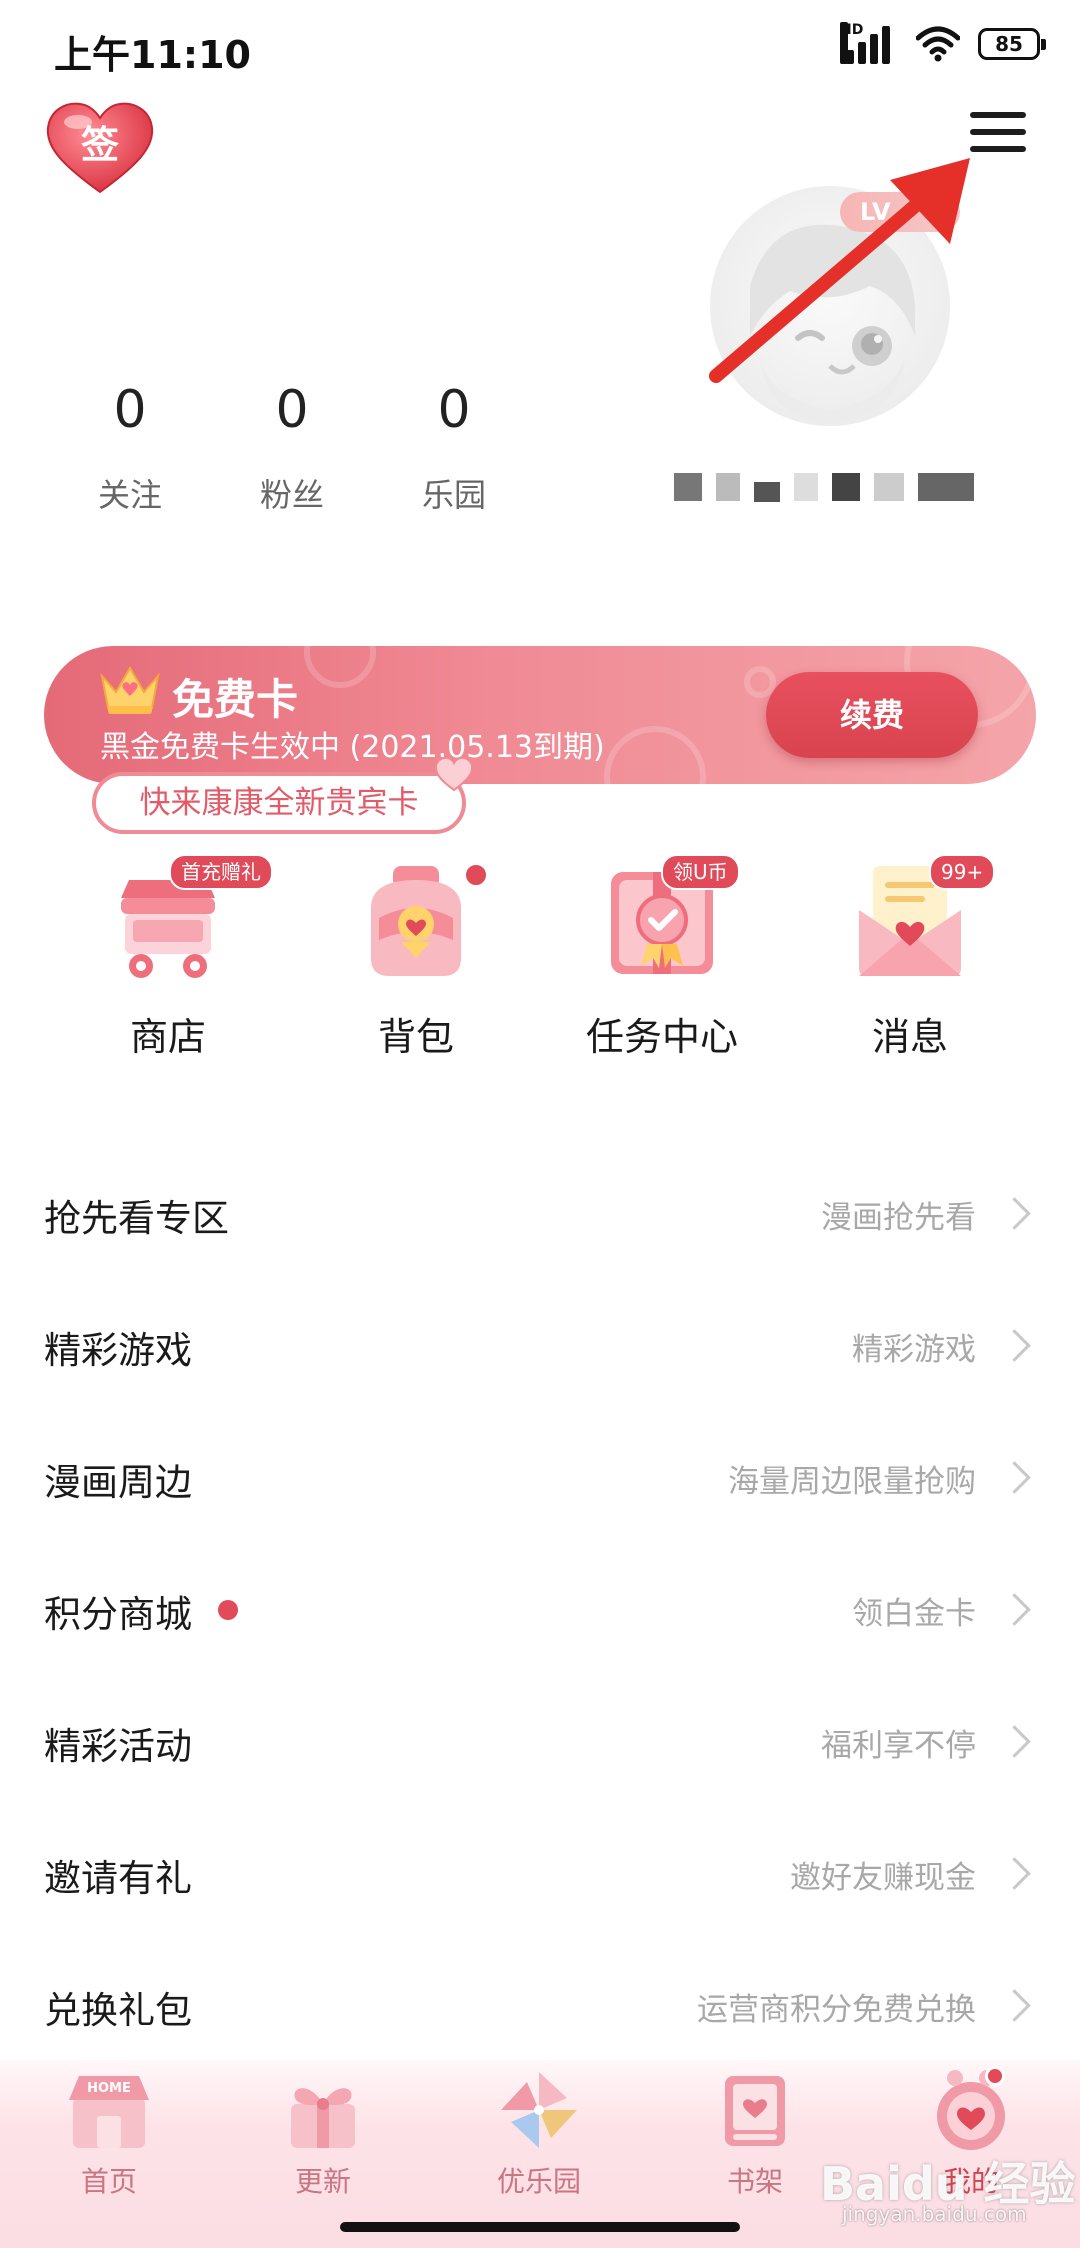  I want to click on username-blurred, so click(844, 487).